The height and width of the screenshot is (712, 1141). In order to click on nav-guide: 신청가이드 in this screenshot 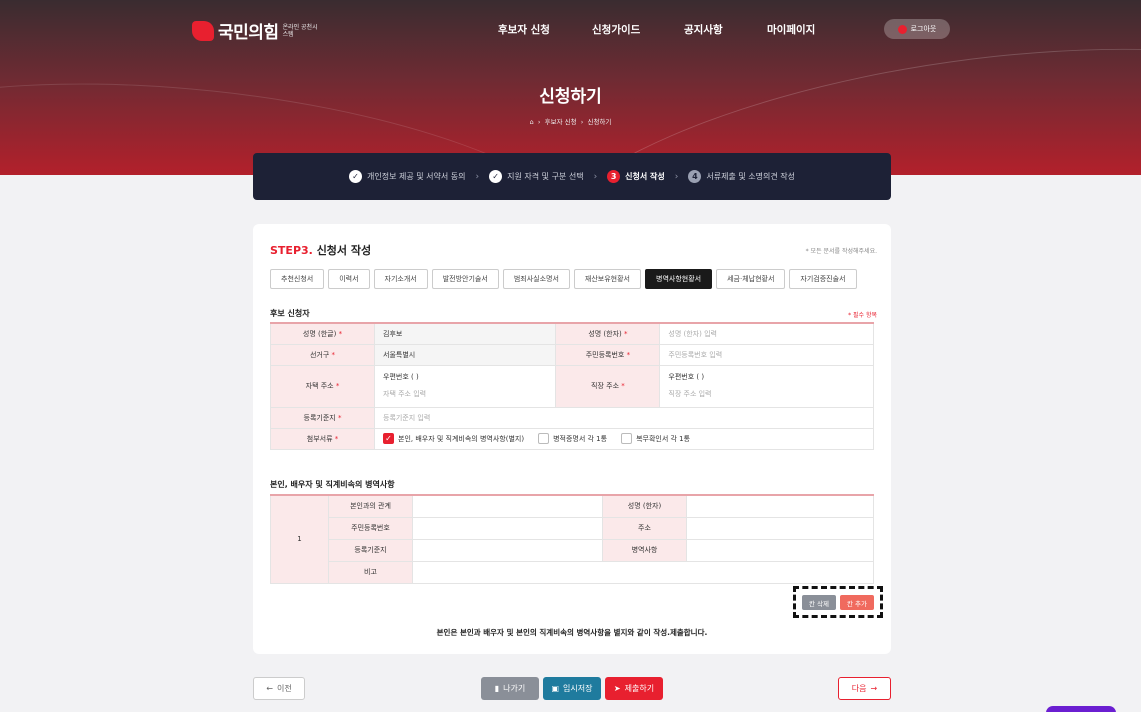, I will do `click(616, 29)`.